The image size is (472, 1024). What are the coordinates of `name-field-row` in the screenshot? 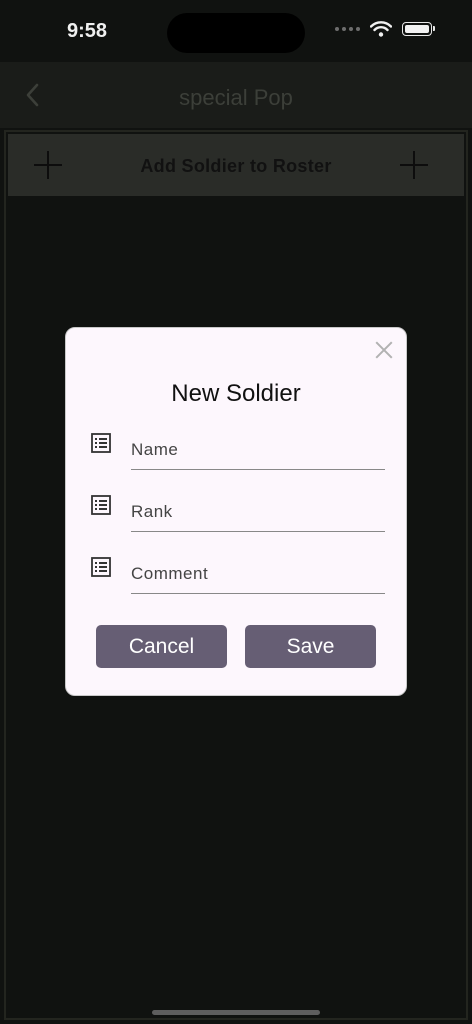 It's located at (236, 456).